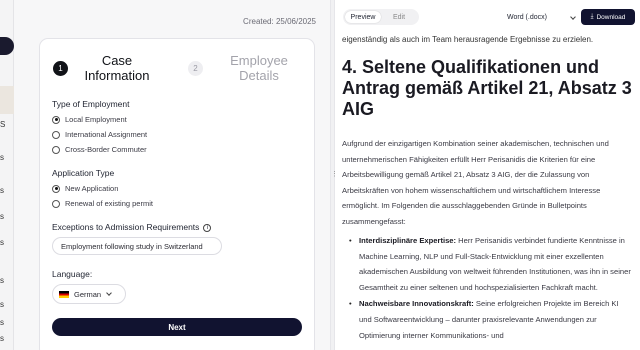 The height and width of the screenshot is (350, 640). What do you see at coordinates (85, 188) in the screenshot?
I see `radio-new-application: New Application` at bounding box center [85, 188].